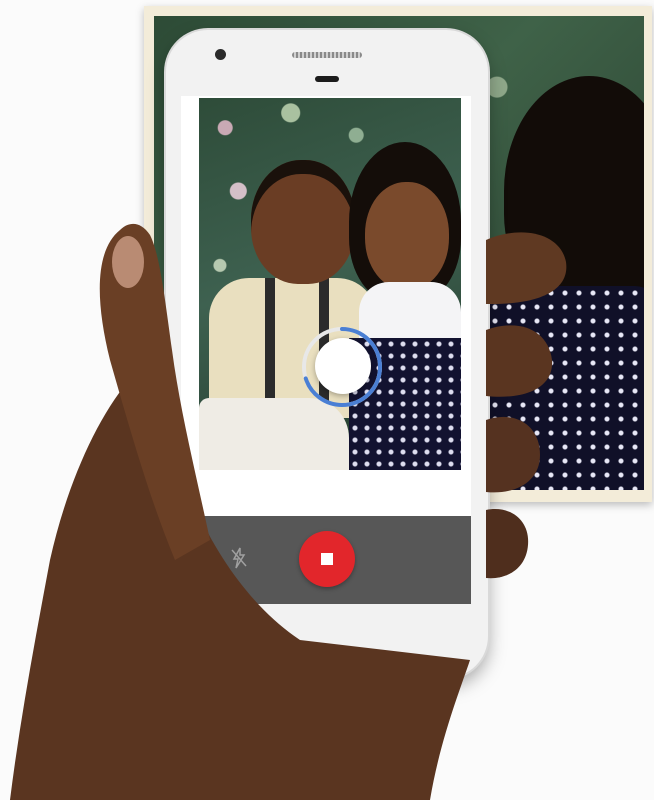 The width and height of the screenshot is (654, 800). I want to click on girl-head, so click(407, 236).